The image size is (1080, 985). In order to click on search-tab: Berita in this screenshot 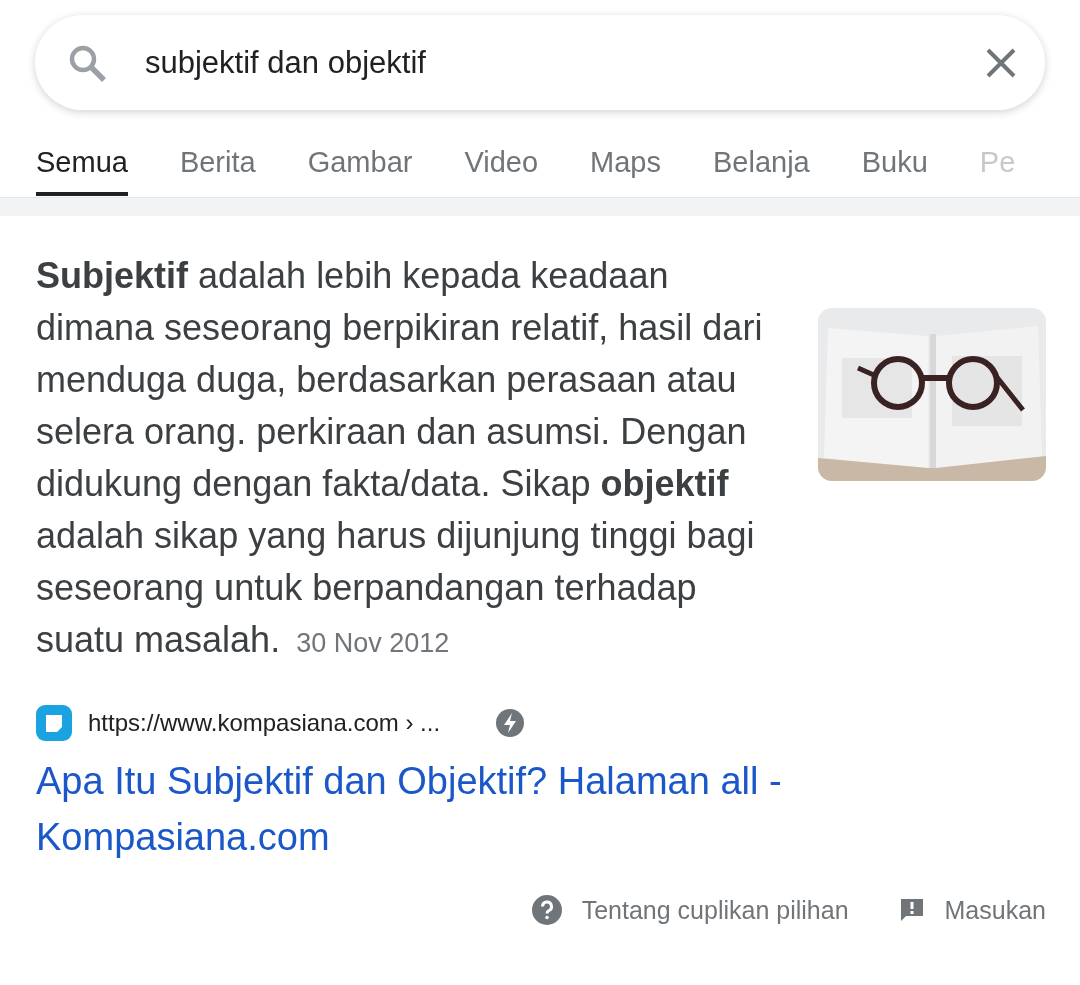, I will do `click(217, 167)`.